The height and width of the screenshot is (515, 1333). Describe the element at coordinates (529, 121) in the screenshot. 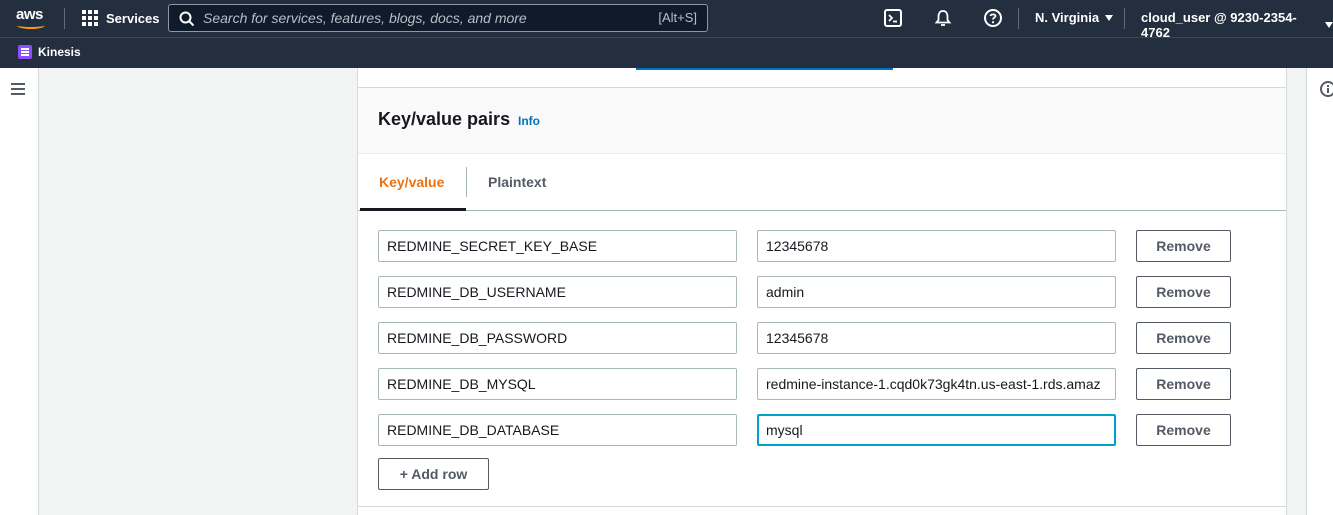

I see `info-link: Info` at that location.